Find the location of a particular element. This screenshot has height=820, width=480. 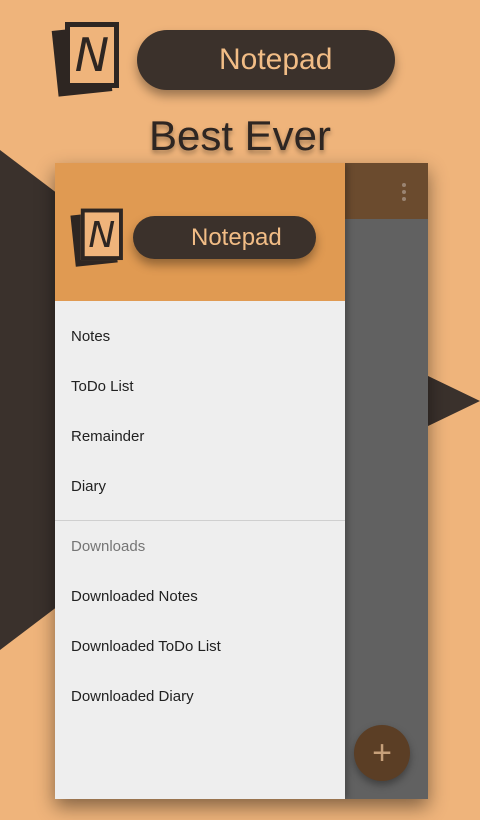

drawer-item-todo-list: ToDo List is located at coordinates (200, 386).